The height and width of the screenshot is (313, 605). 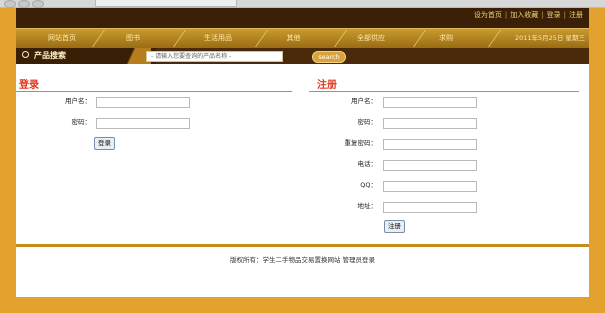 I want to click on search-button: search, so click(x=329, y=57).